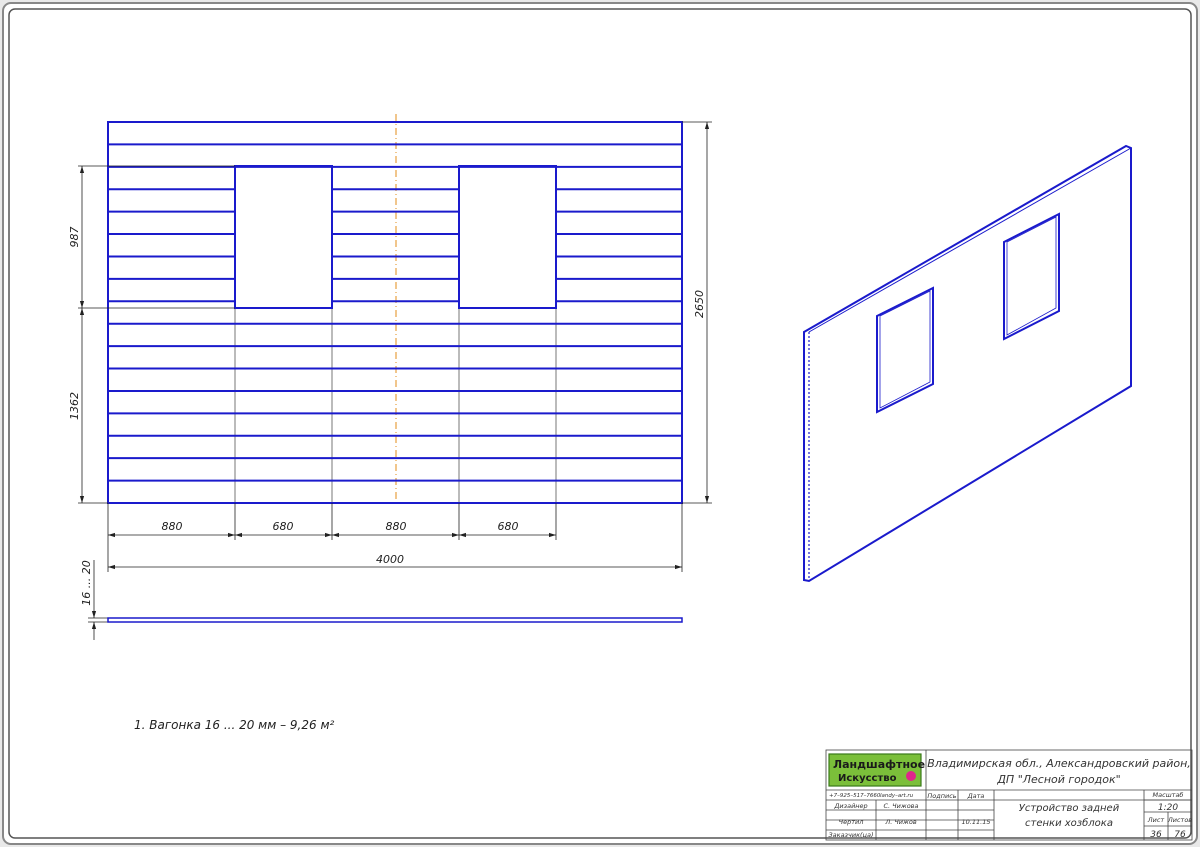 This screenshot has height=847, width=1200. I want to click on dim-segment-2: 680, so click(283, 526).